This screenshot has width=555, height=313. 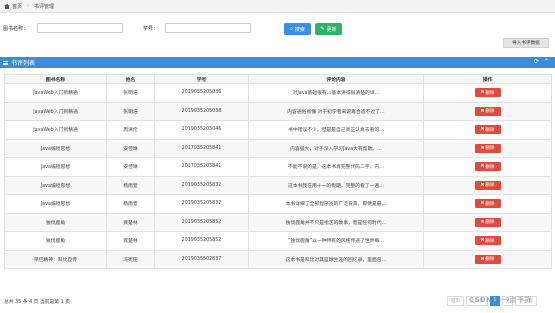 What do you see at coordinates (55, 259) in the screenshot?
I see `cell-book-name: 呆巴精神：科比自传` at bounding box center [55, 259].